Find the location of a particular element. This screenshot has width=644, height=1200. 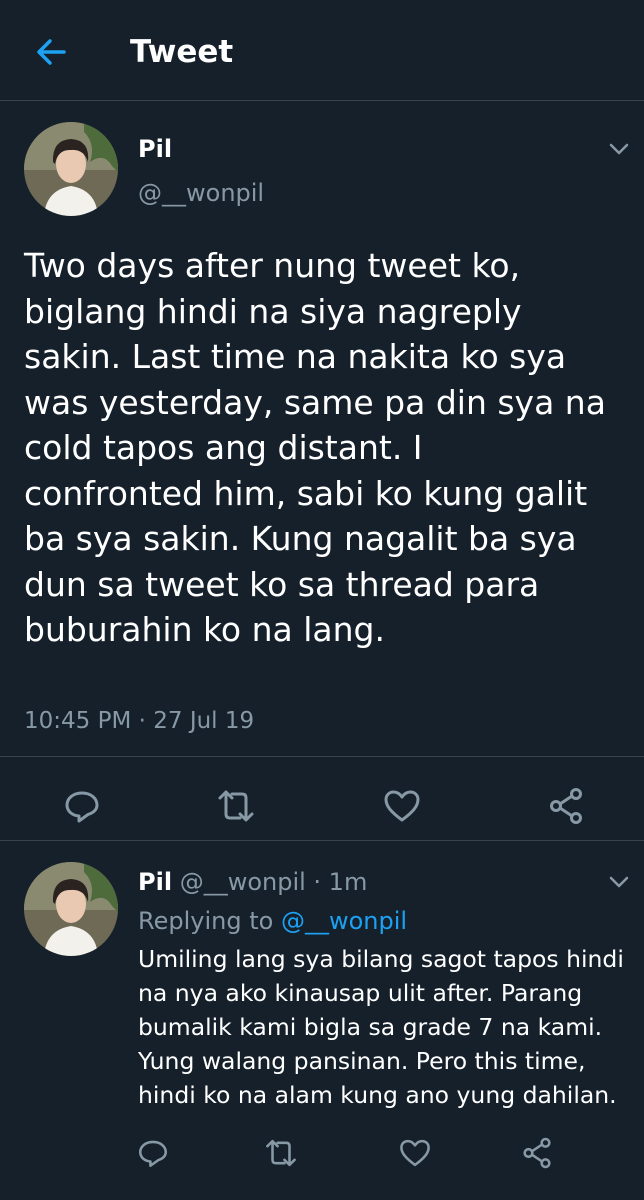

reply-author-line: Pil @__wonpil · 1m is located at coordinates (252, 882).